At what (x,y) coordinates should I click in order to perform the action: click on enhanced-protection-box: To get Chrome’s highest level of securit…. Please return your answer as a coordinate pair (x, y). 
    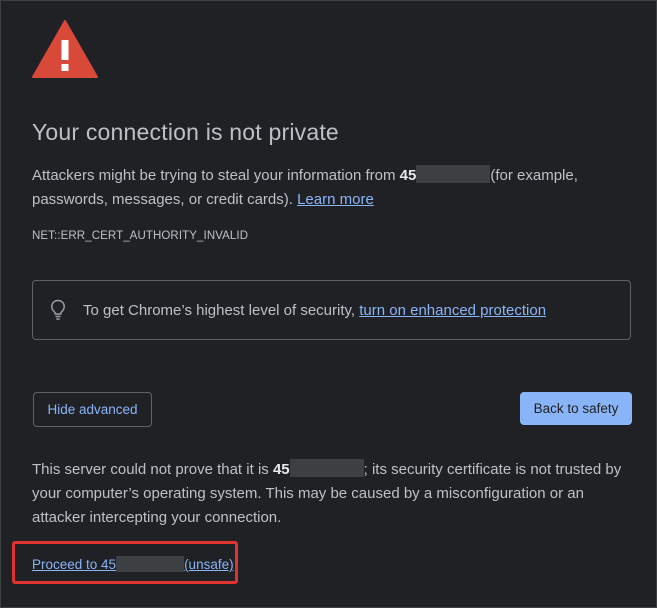
    Looking at the image, I should click on (331, 310).